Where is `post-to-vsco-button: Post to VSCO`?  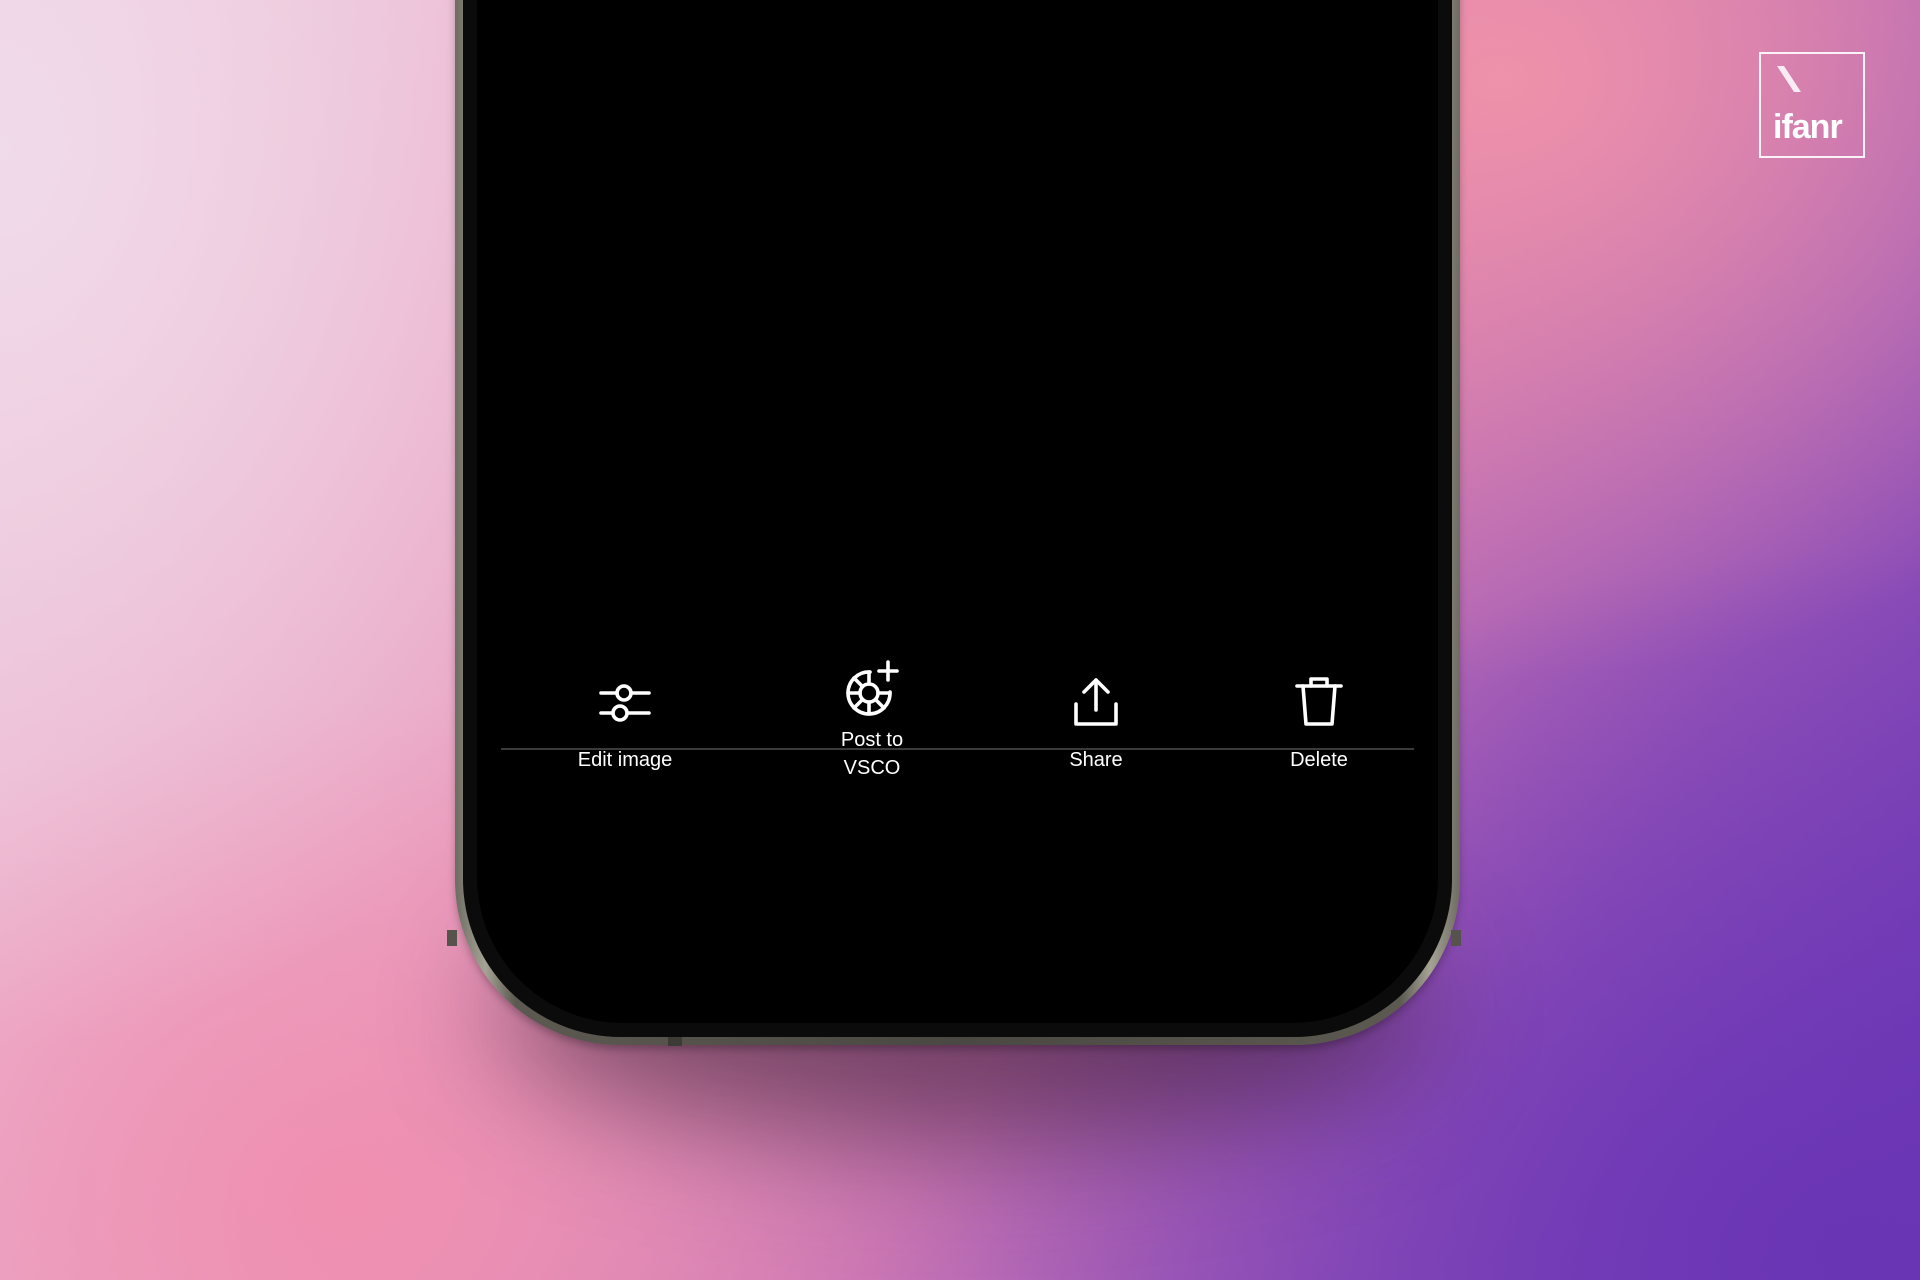 post-to-vsco-button: Post to VSCO is located at coordinates (872, 721).